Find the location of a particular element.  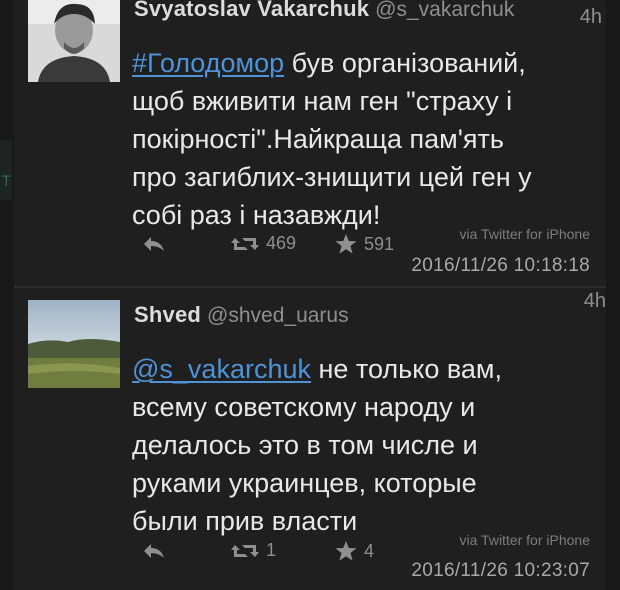

author-handle: @shved_uarus is located at coordinates (278, 315).